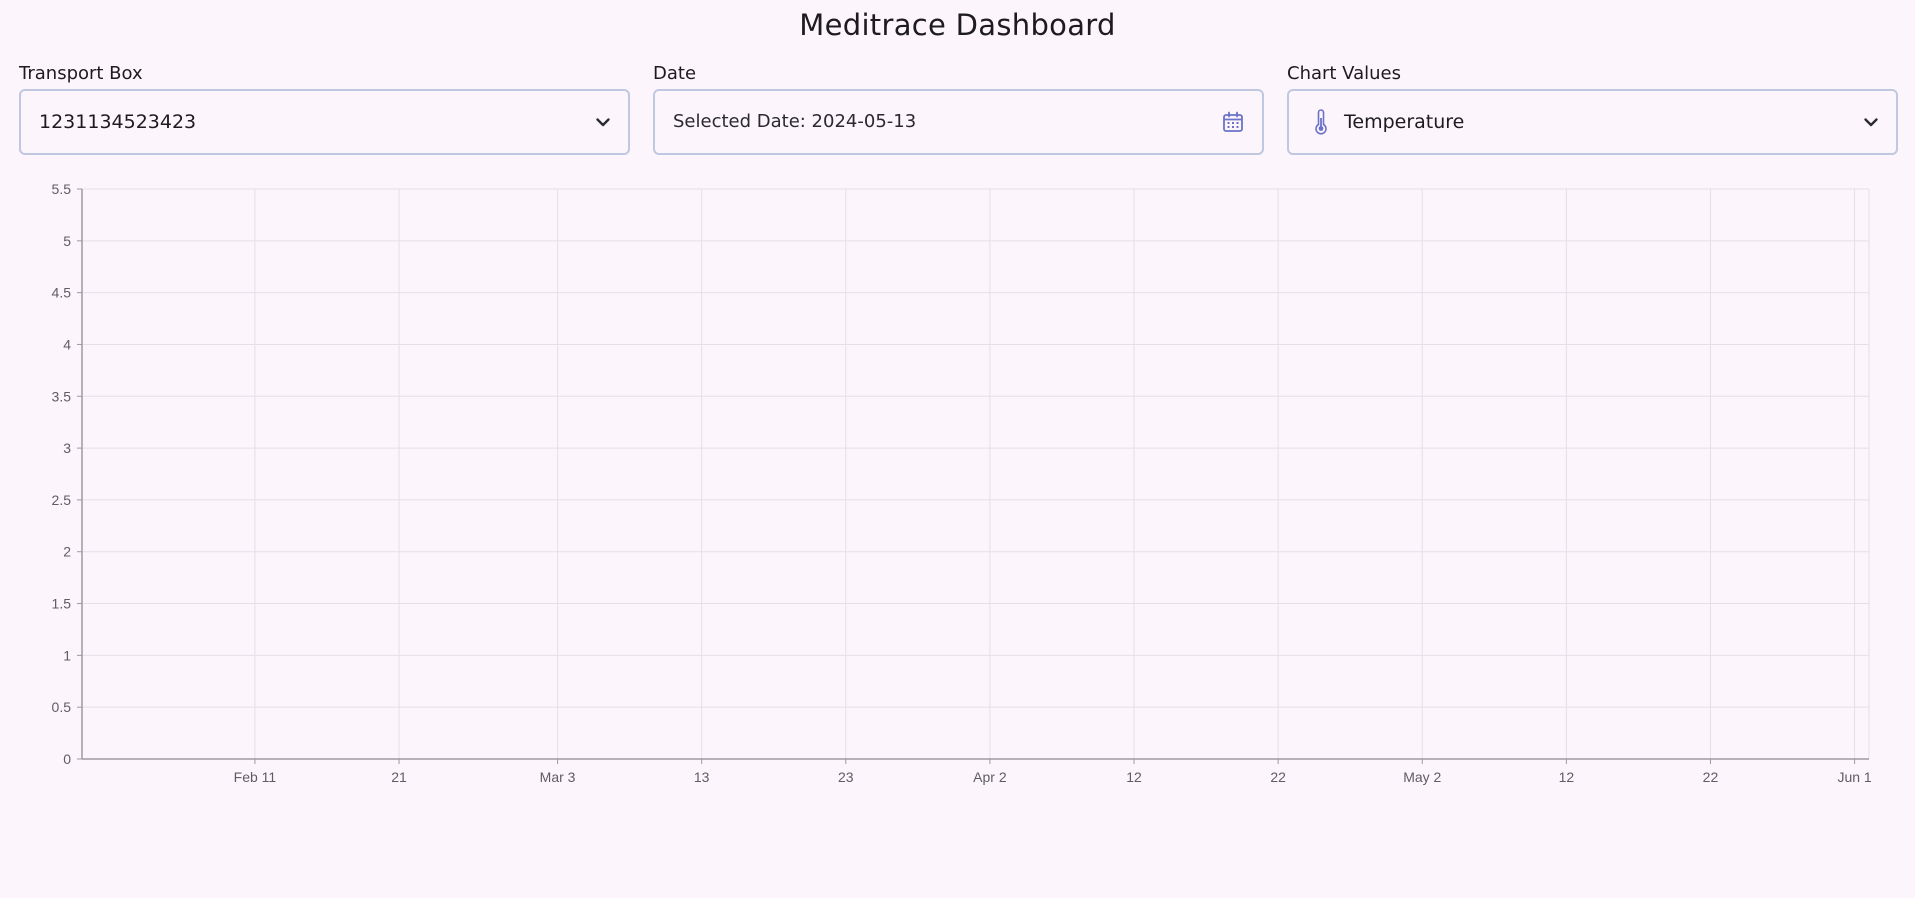 The image size is (1915, 898). I want to click on calendar-icon, so click(1233, 122).